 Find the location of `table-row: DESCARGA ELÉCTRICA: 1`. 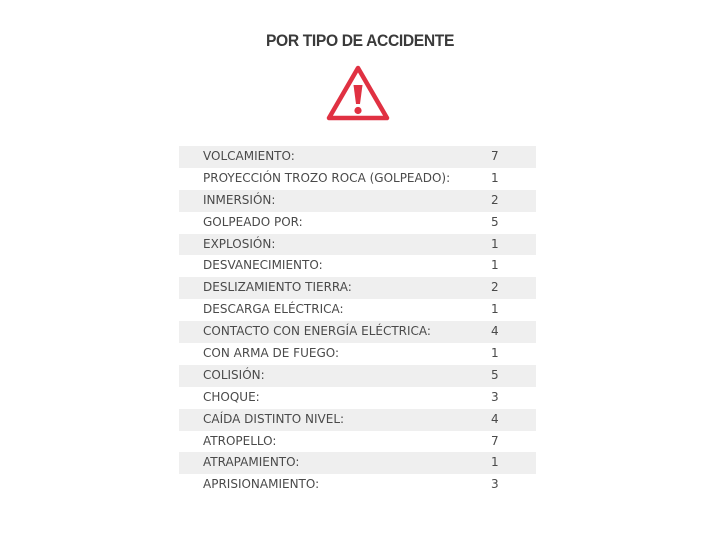

table-row: DESCARGA ELÉCTRICA: 1 is located at coordinates (357, 310).